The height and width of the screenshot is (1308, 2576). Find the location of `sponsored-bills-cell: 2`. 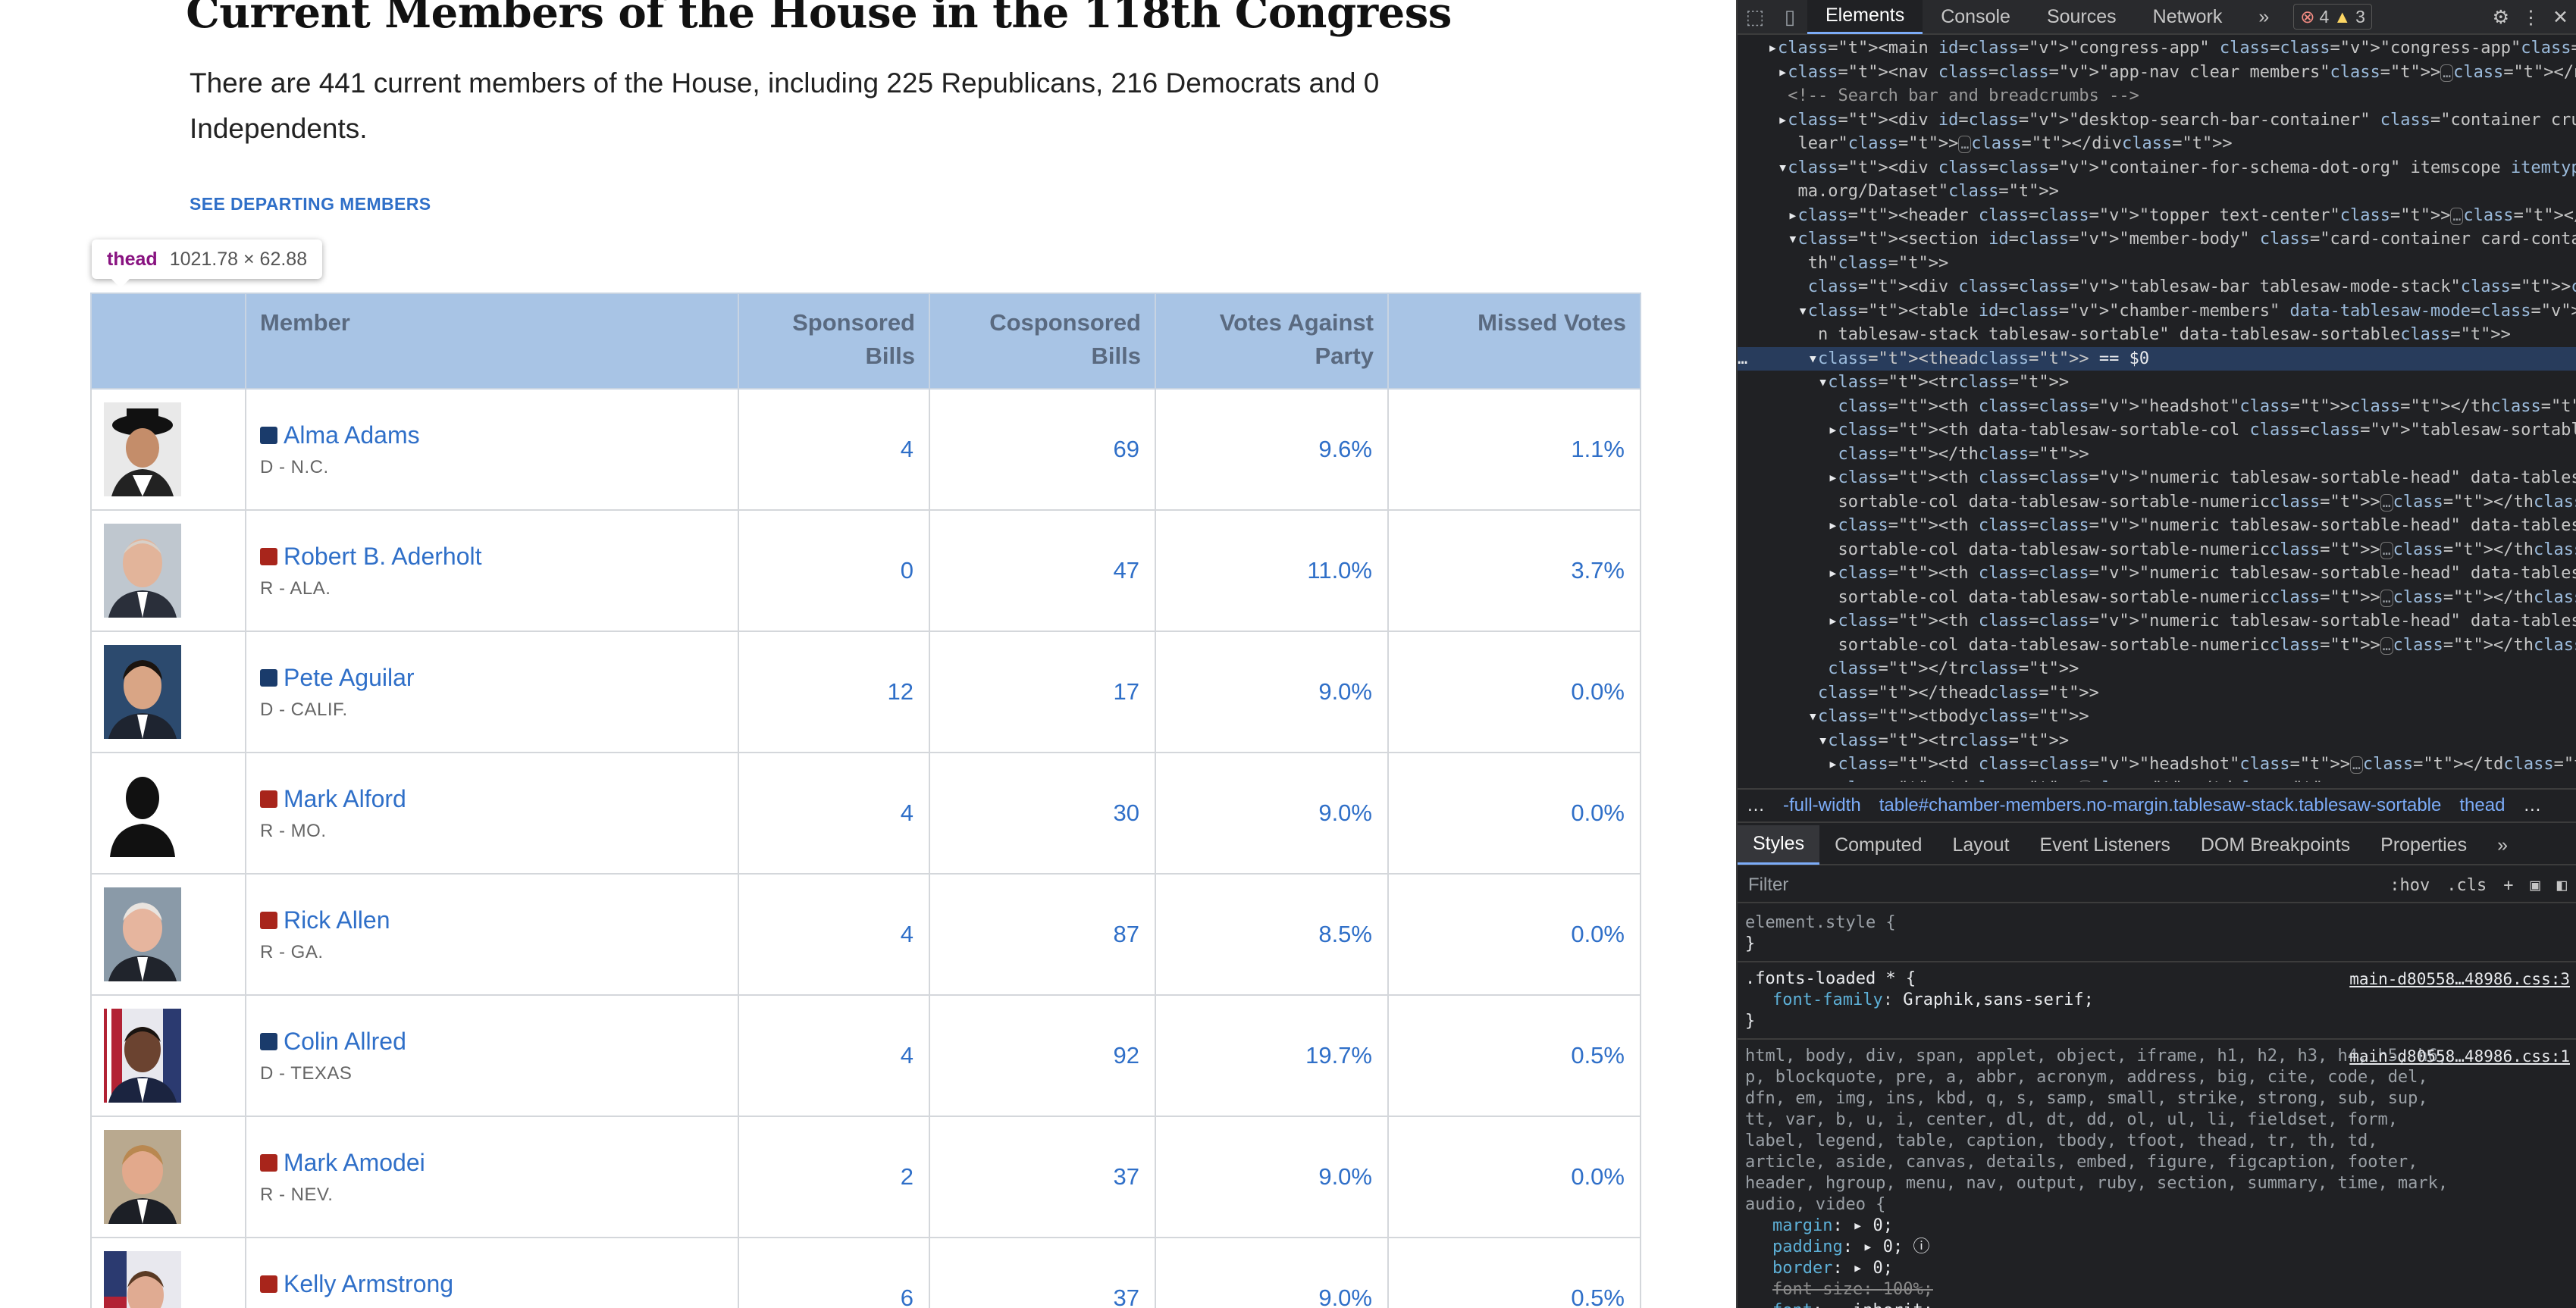

sponsored-bills-cell: 2 is located at coordinates (834, 1177).